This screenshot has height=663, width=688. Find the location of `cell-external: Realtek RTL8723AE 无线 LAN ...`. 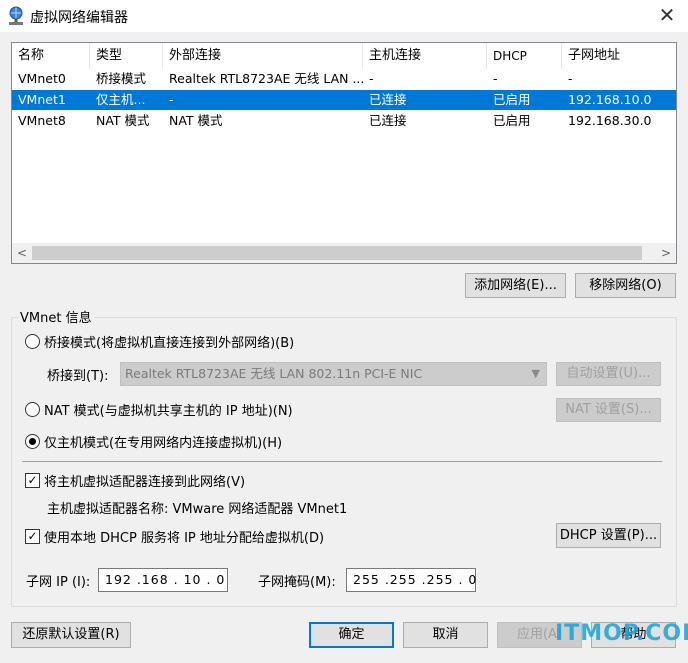

cell-external: Realtek RTL8723AE 无线 LAN ... is located at coordinates (266, 78).